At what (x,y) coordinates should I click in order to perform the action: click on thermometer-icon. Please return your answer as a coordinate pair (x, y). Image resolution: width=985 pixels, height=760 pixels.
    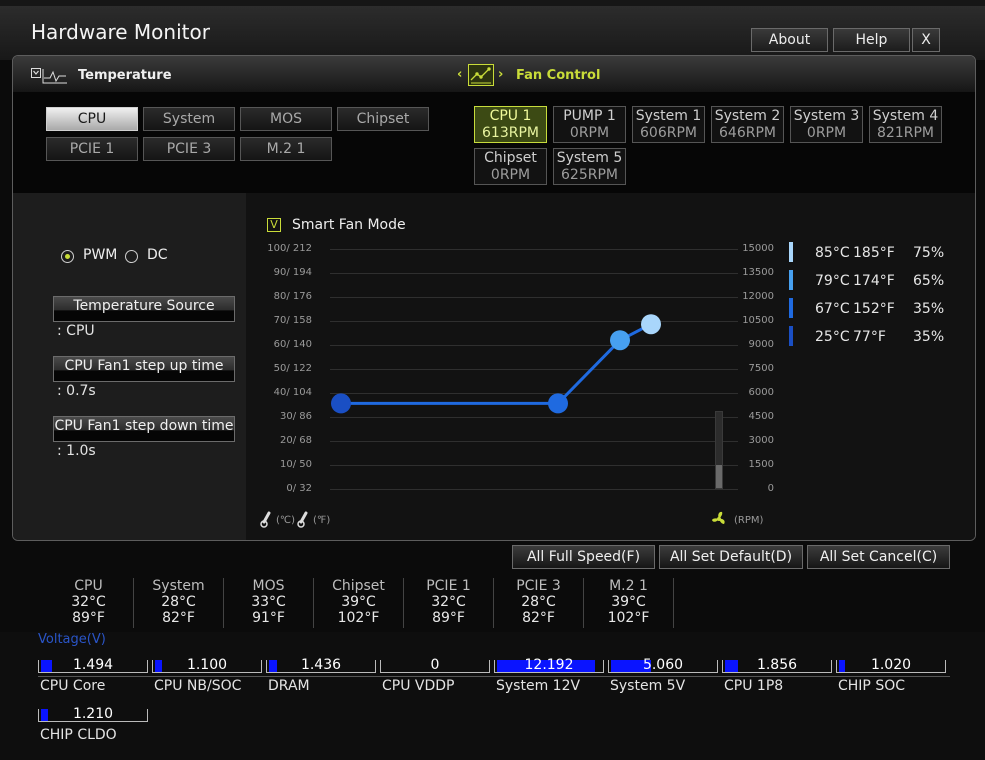
    Looking at the image, I should click on (302, 519).